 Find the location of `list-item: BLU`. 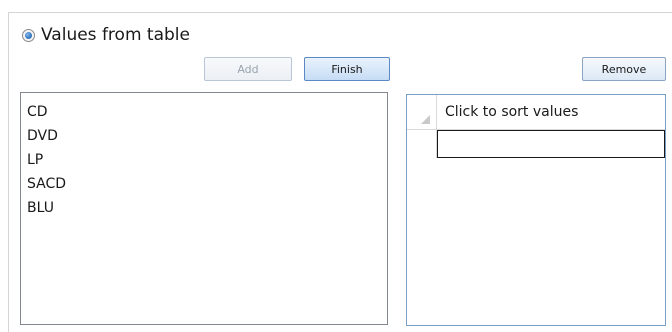

list-item: BLU is located at coordinates (204, 208).